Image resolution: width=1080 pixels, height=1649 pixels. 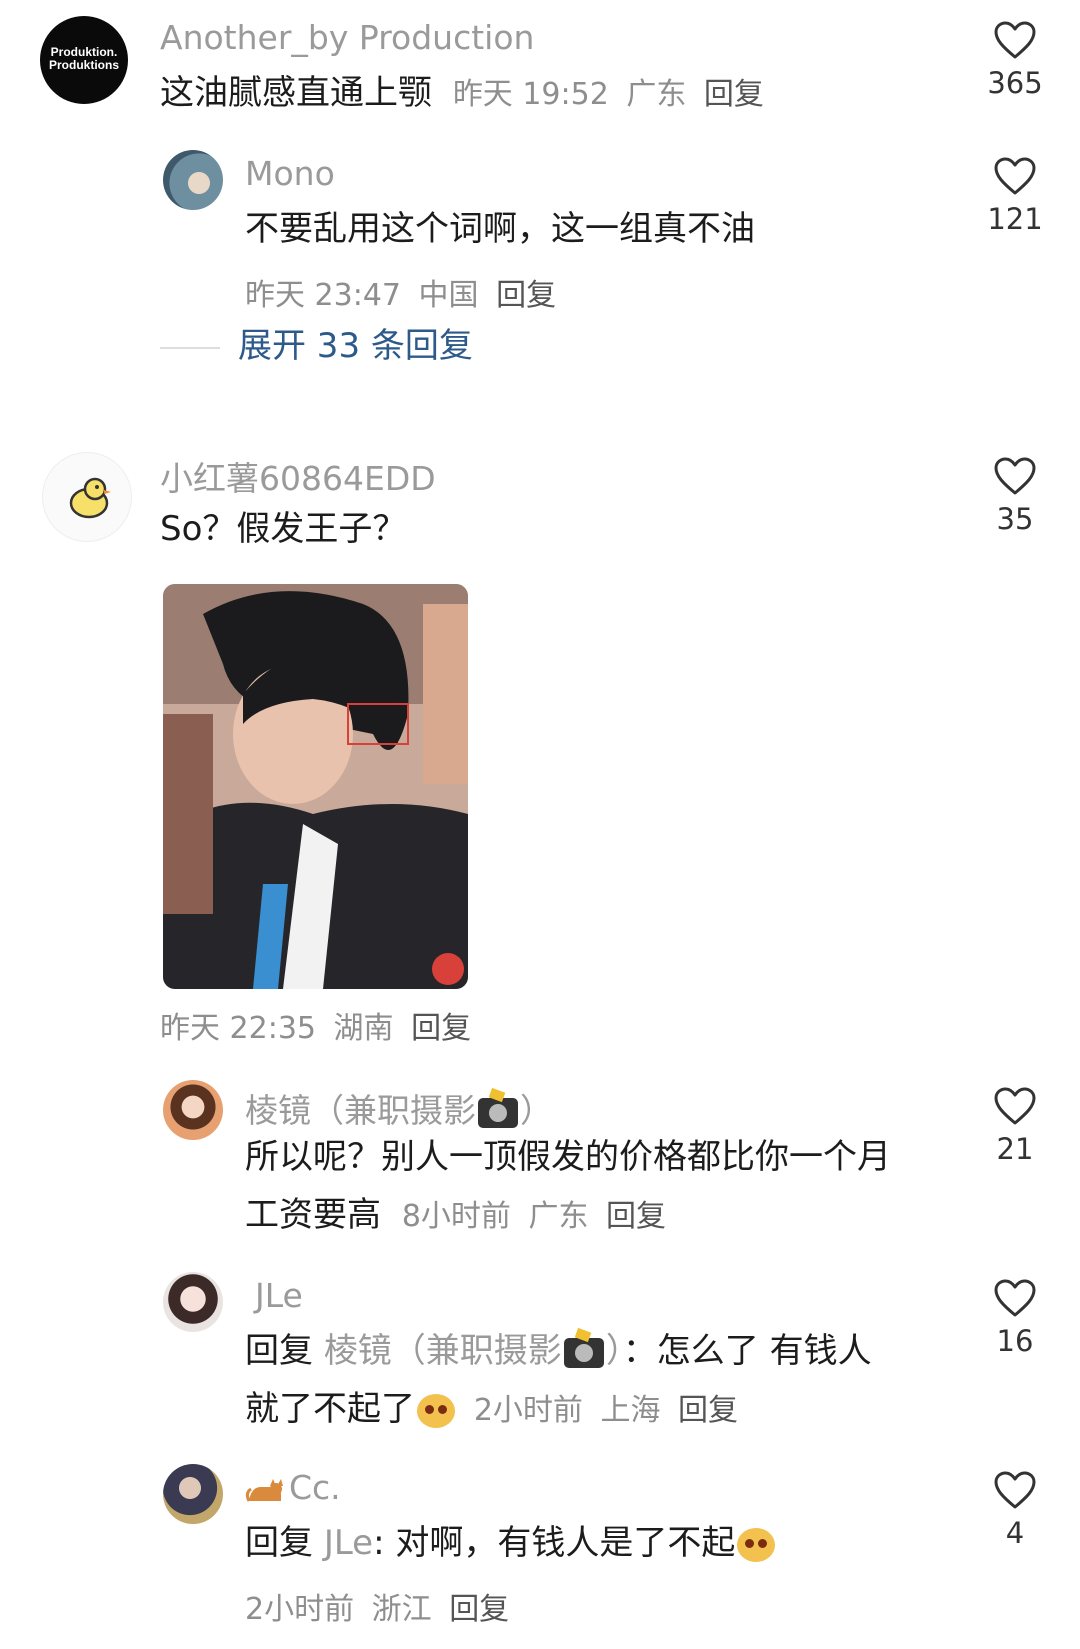 I want to click on username-suffix: ）, so click(x=536, y=1110).